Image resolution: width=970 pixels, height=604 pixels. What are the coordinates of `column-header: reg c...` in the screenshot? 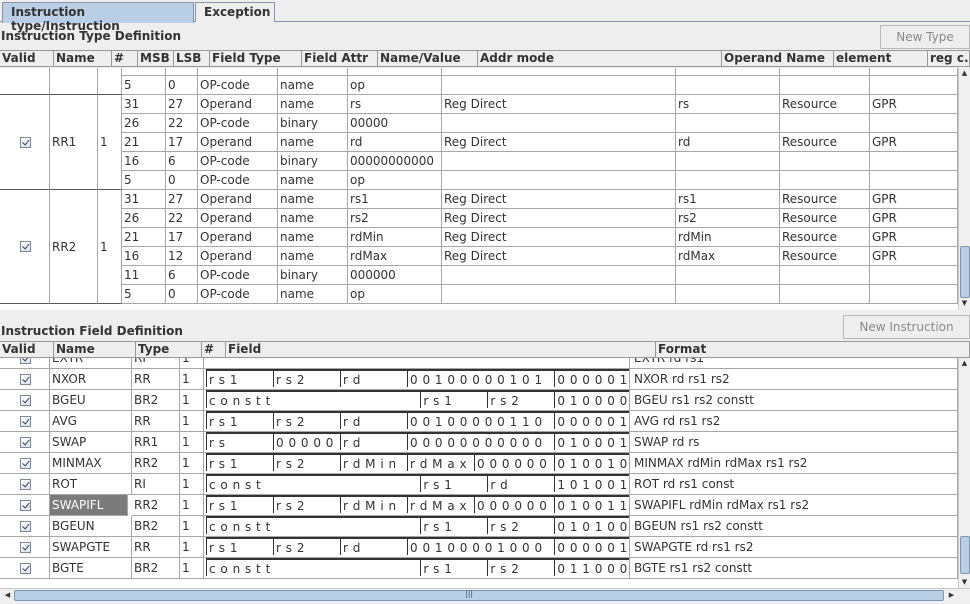 It's located at (949, 58).